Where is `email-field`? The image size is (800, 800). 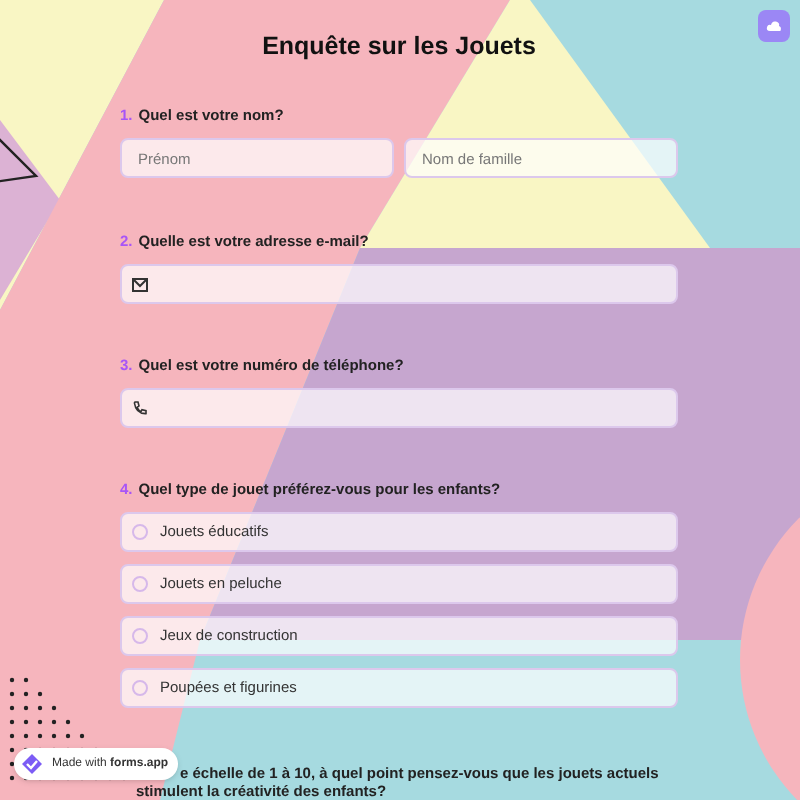
email-field is located at coordinates (399, 284).